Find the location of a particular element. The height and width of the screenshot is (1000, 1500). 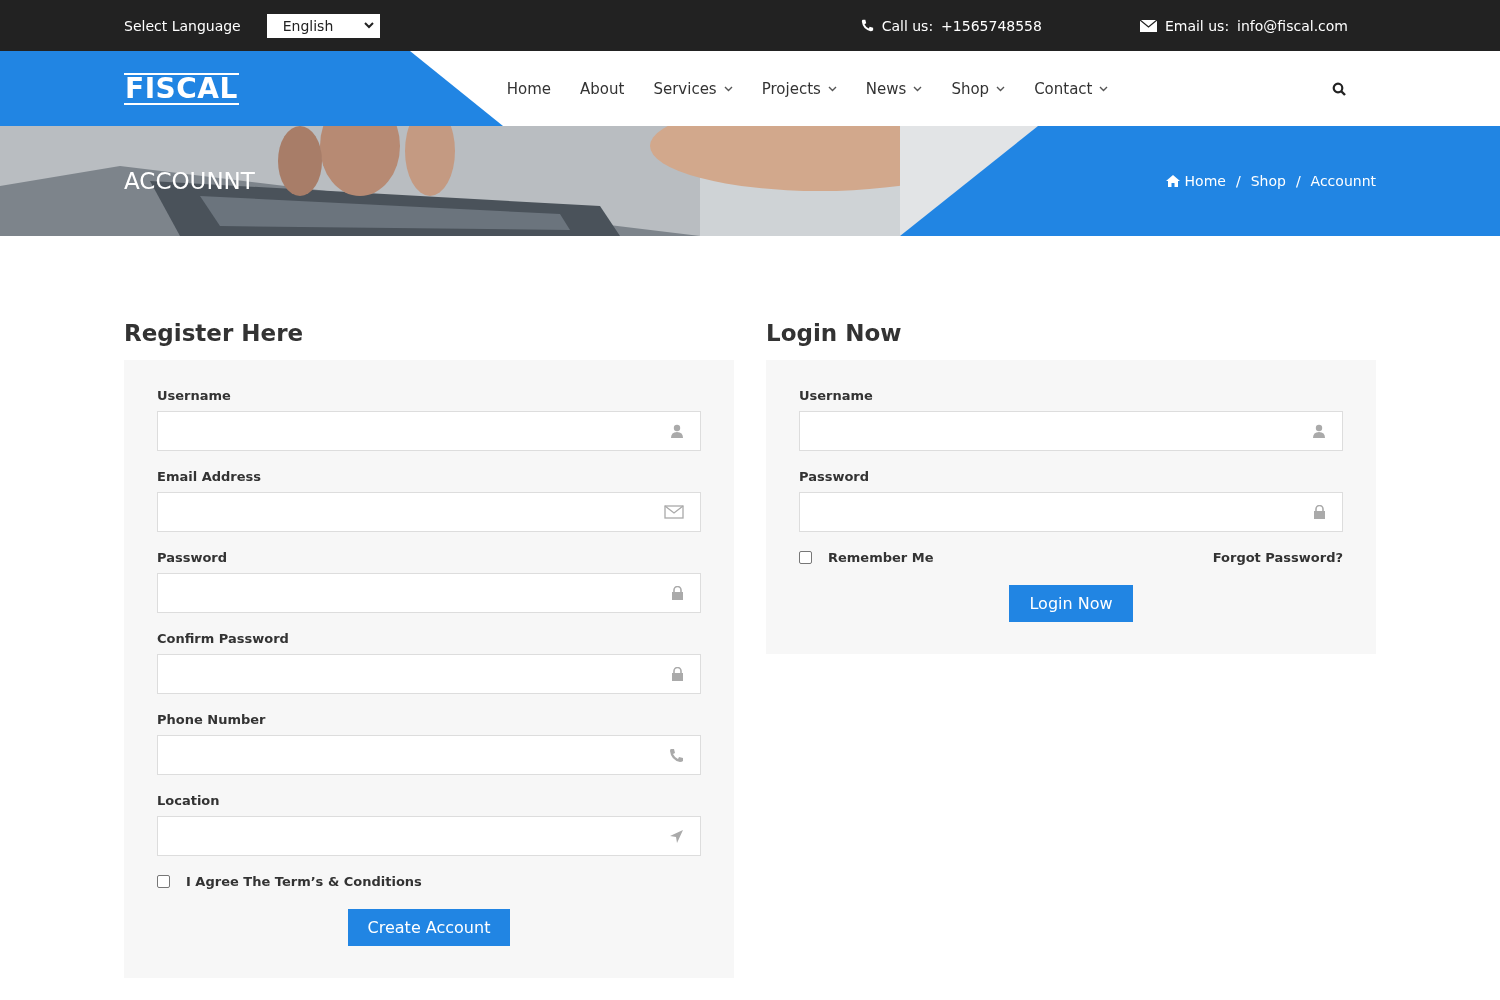

call-label: Call us: is located at coordinates (907, 25).